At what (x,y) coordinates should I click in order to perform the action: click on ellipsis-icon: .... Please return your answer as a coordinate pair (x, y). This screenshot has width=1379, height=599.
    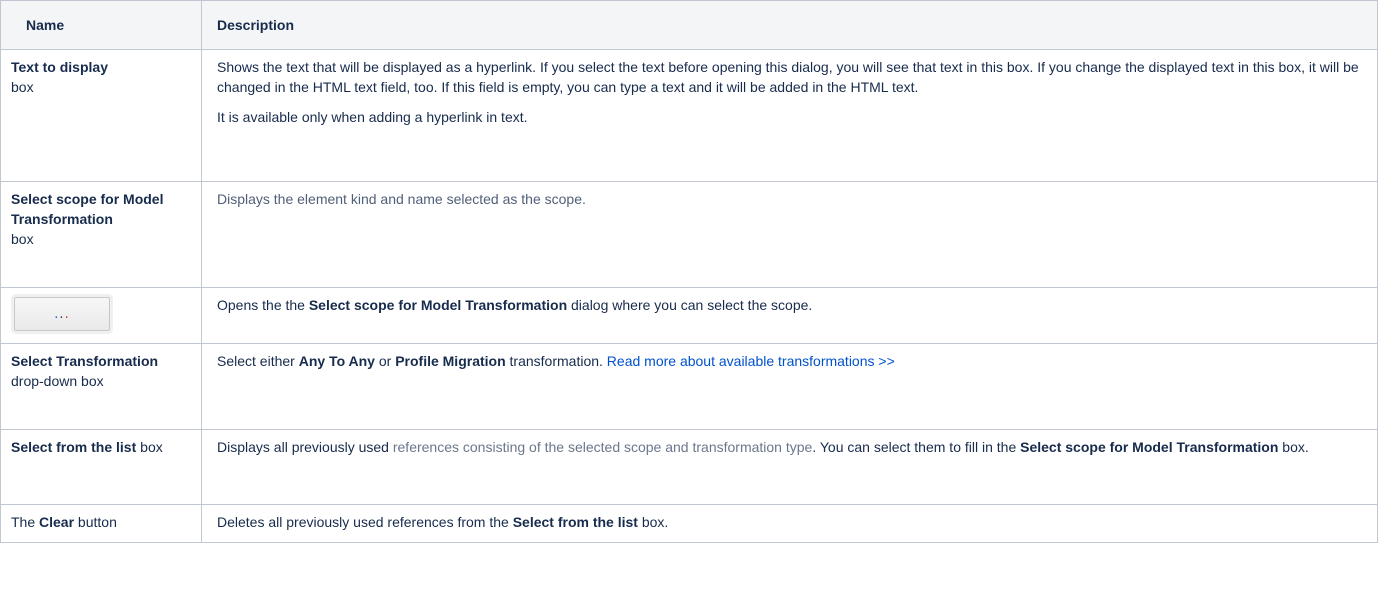
    Looking at the image, I should click on (62, 314).